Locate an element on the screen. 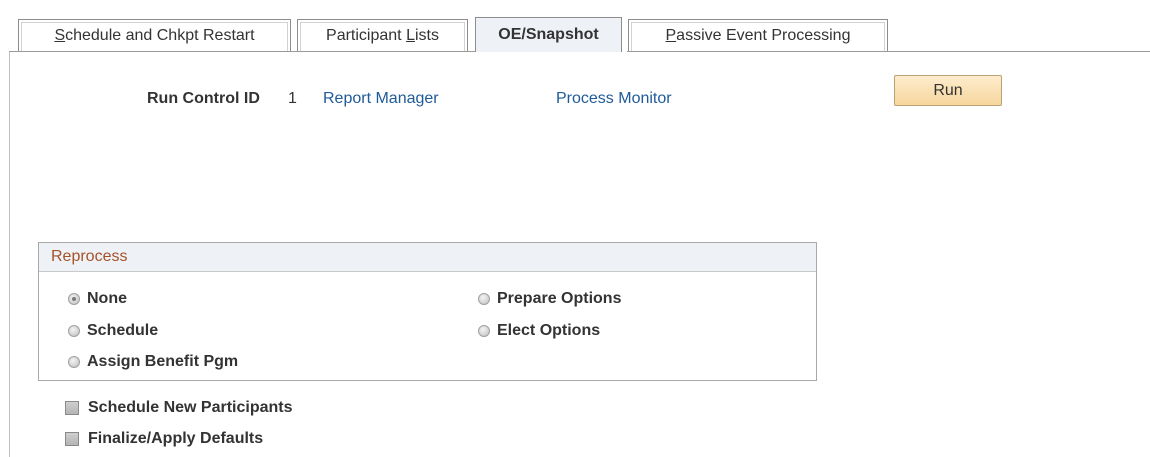 Image resolution: width=1150 pixels, height=457 pixels. finalize-apply-defaults-checkbox: Finalize/Apply Defaults is located at coordinates (164, 439).